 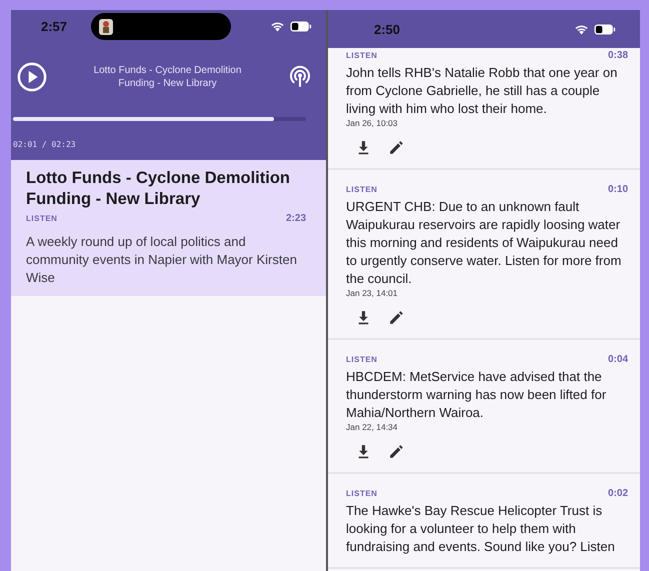 What do you see at coordinates (481, 529) in the screenshot?
I see `announcement-text: The Hawke's Bay Rescue Helicopter Trust is looking for a volunteer to help them with fundraising and events. Sound like you? Listen` at bounding box center [481, 529].